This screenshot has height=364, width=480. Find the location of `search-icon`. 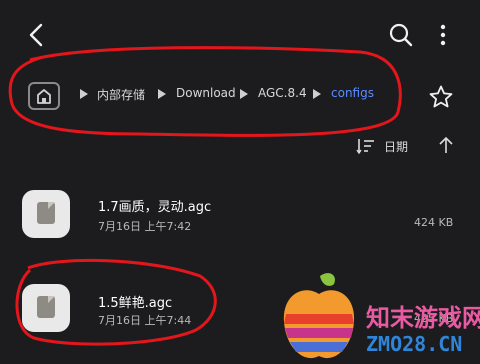

search-icon is located at coordinates (401, 35).